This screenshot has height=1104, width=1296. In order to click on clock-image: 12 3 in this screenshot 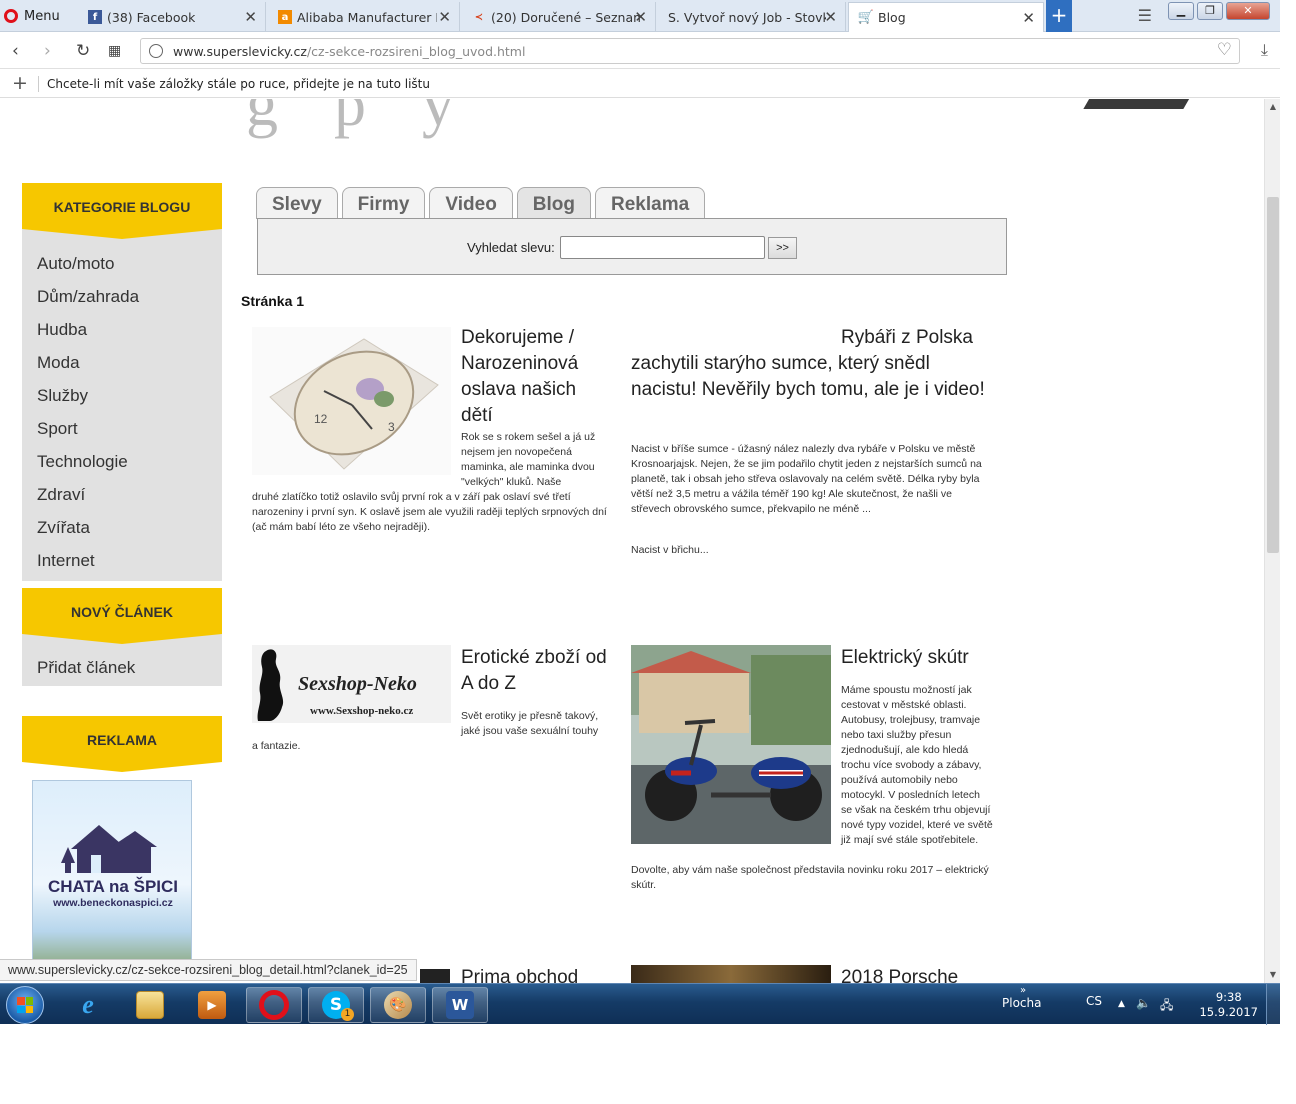, I will do `click(351, 401)`.